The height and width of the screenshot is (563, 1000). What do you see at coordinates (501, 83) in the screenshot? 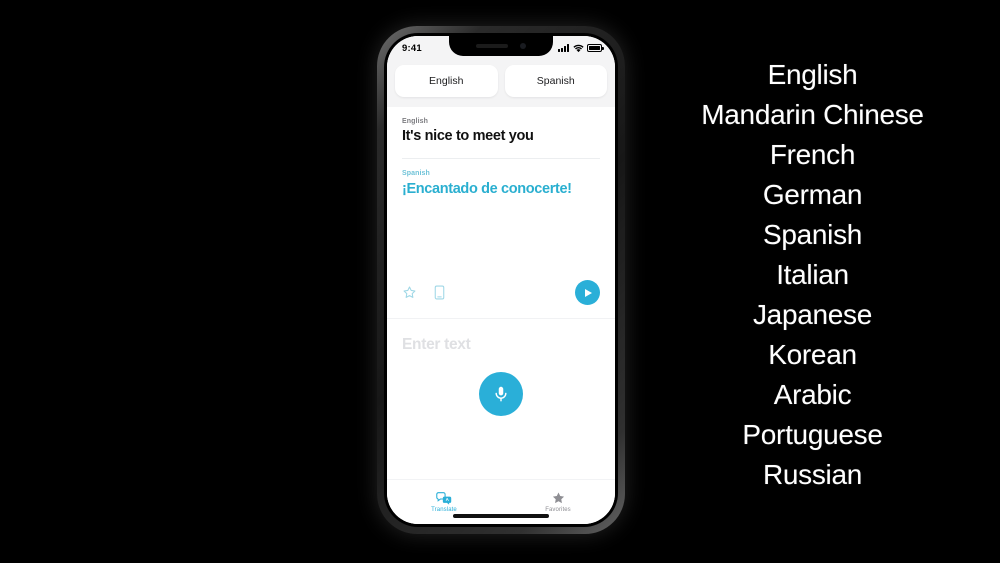
I see `language-selector-bar: English Spanish` at bounding box center [501, 83].